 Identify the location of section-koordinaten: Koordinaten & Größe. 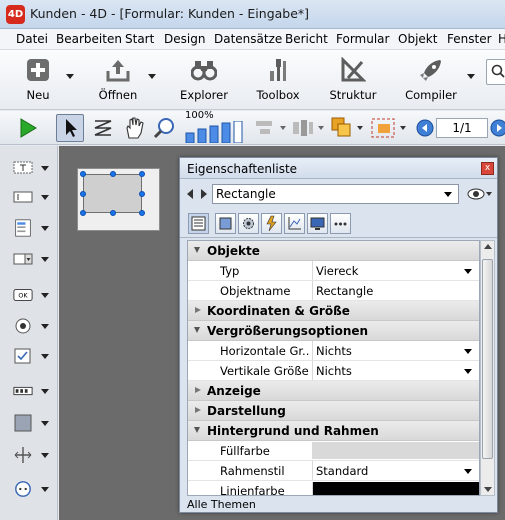
(333, 311).